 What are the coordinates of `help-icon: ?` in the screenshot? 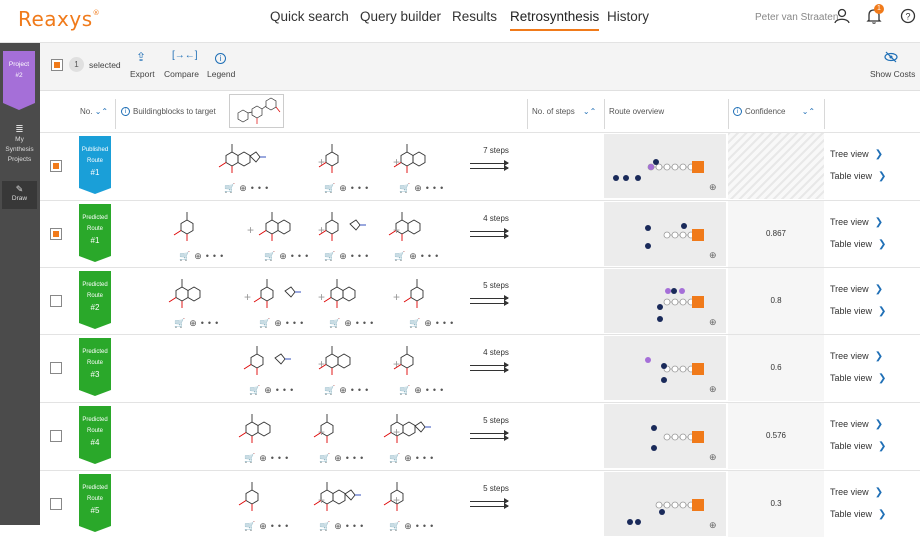 It's located at (908, 16).